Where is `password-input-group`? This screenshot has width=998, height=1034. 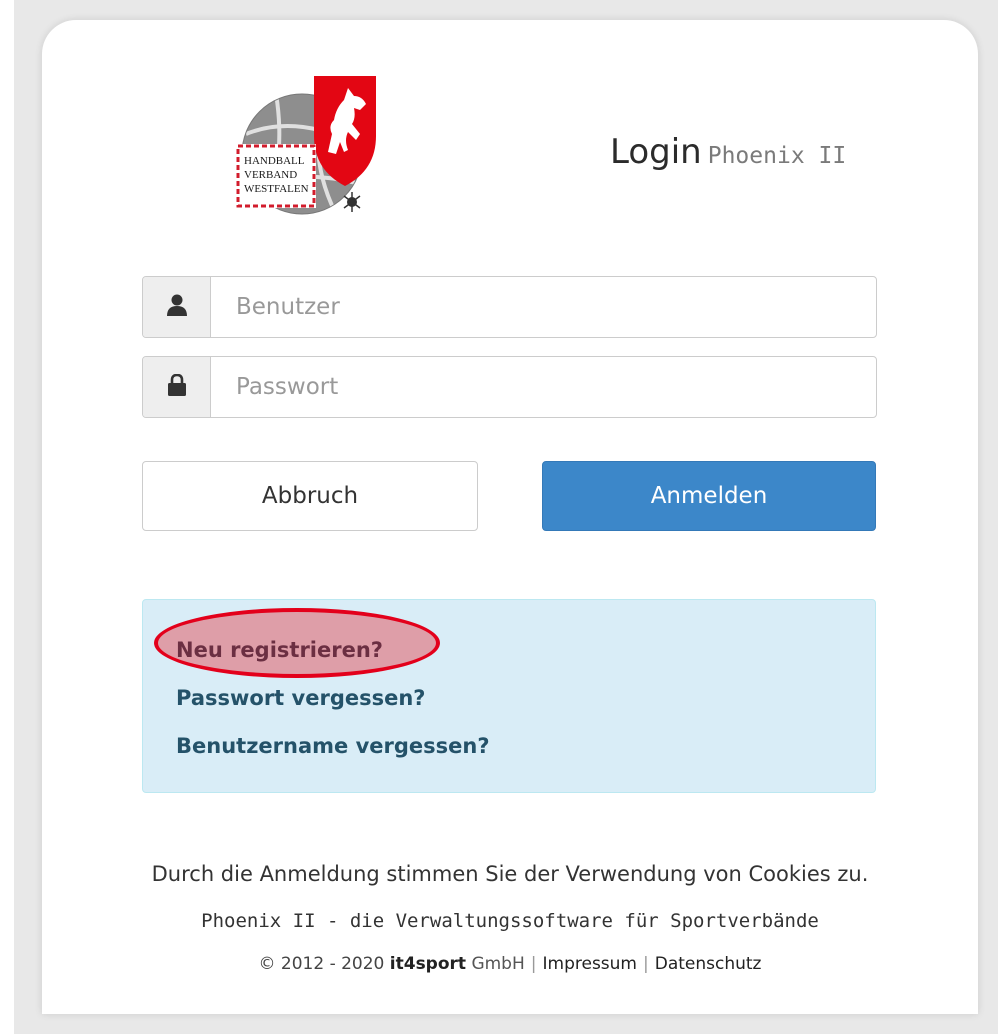 password-input-group is located at coordinates (509, 387).